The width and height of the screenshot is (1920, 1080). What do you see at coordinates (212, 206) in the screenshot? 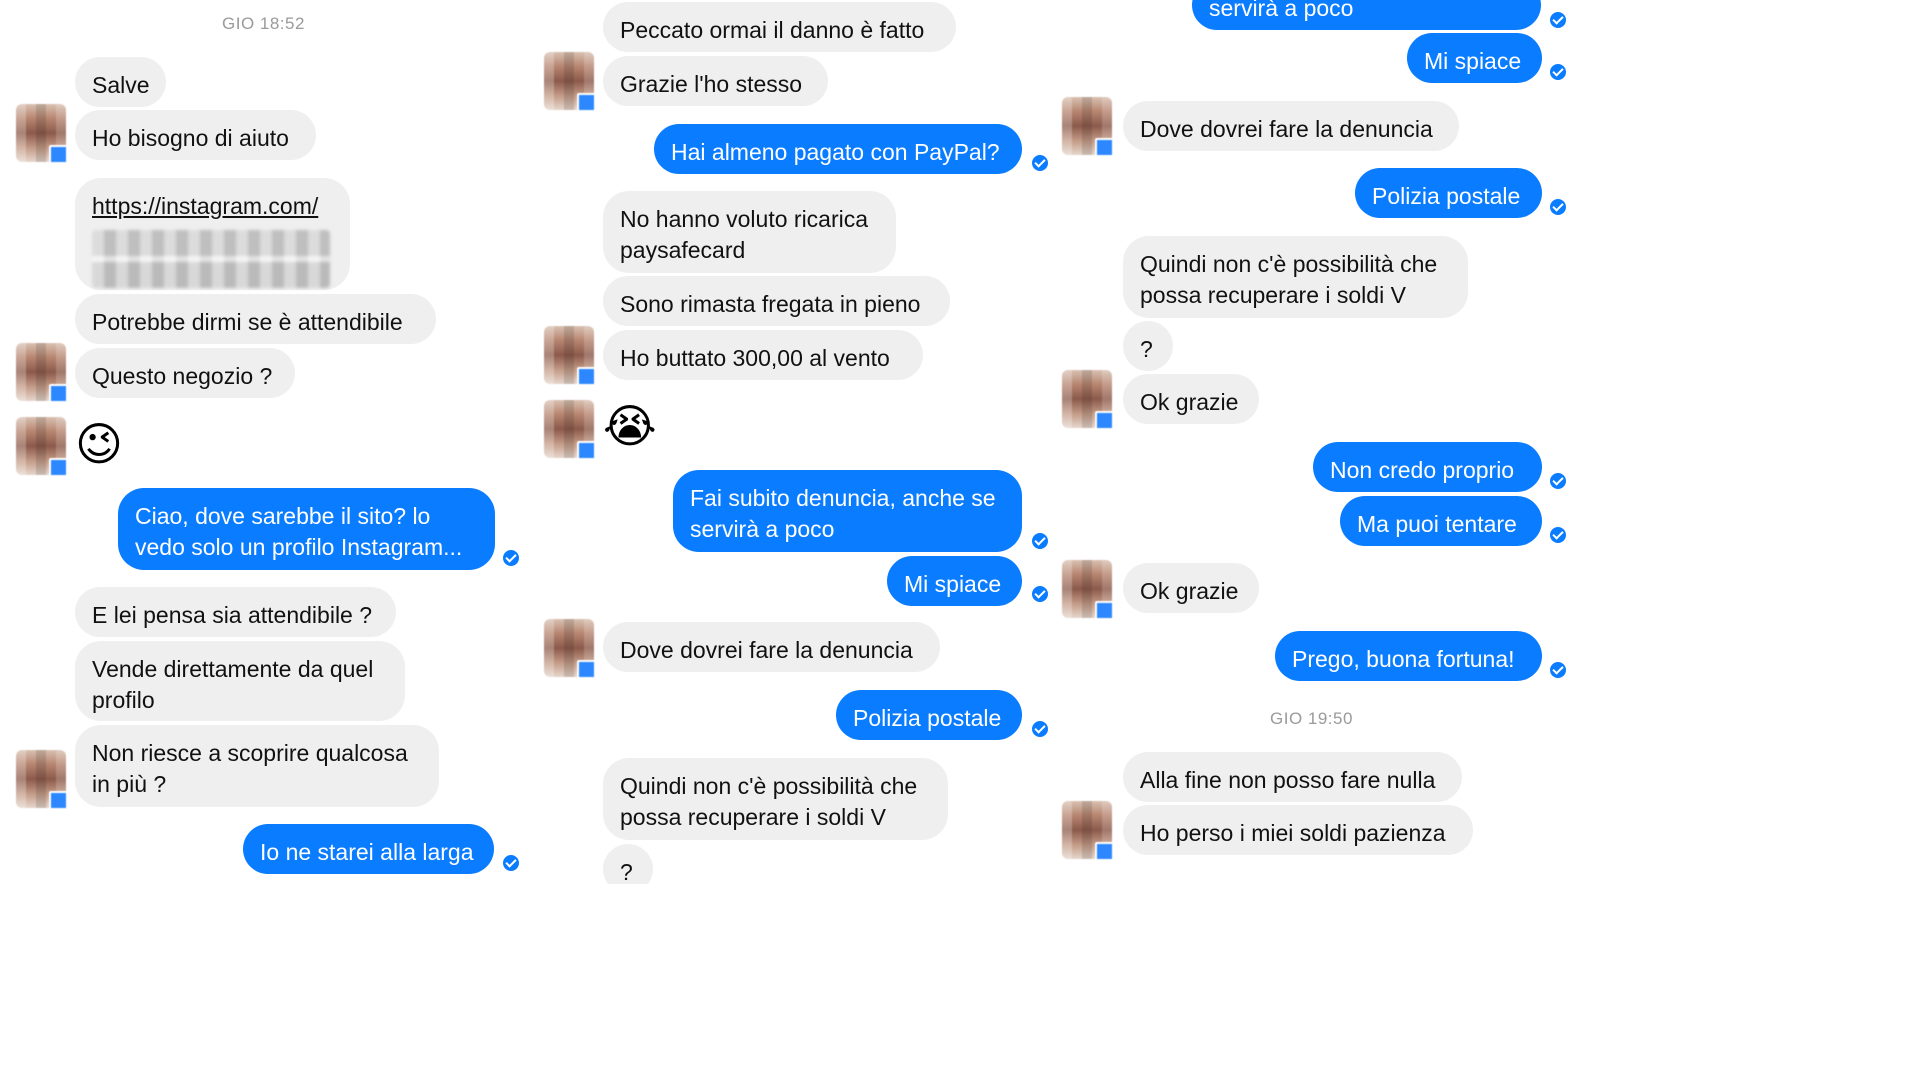
I see `instagram-link: https://instagram.com/` at bounding box center [212, 206].